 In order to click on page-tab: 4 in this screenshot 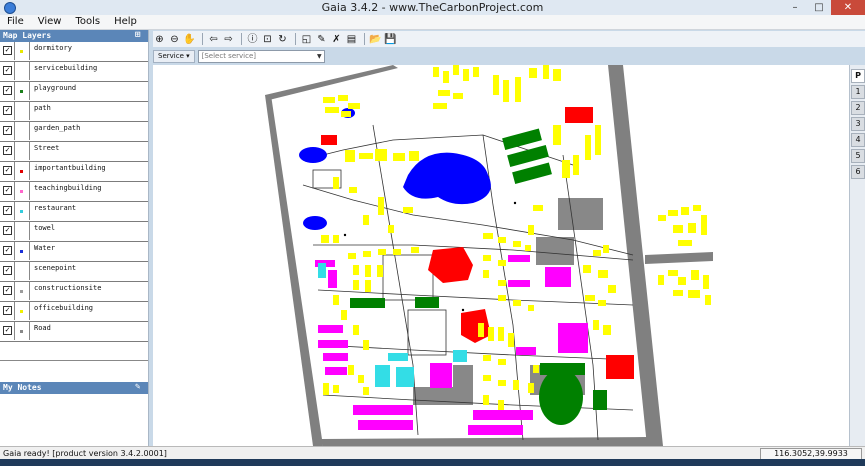, I will do `click(858, 140)`.